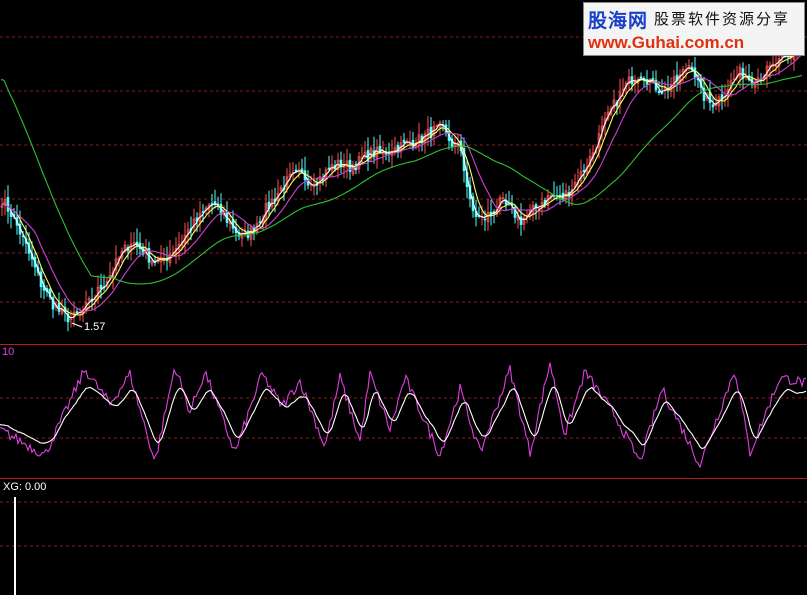 This screenshot has height=595, width=807. Describe the element at coordinates (618, 21) in the screenshot. I see `watermark-site-name: 股海网` at that location.